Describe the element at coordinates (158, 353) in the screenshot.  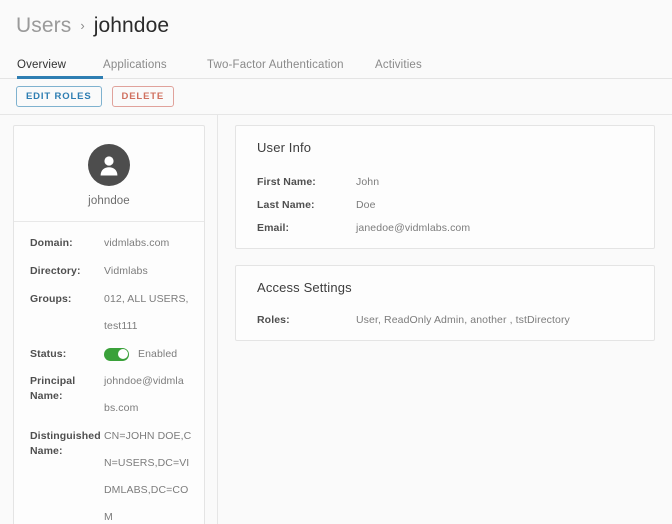
I see `status-label-text: Enabled` at that location.